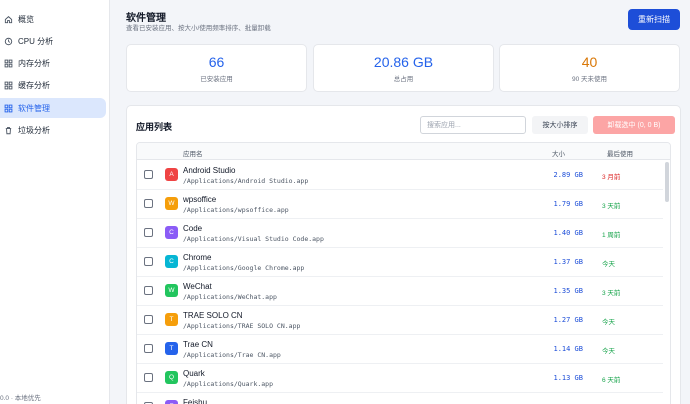 Image resolution: width=690 pixels, height=404 pixels. I want to click on column-header-last-used: 最后使用, so click(620, 153).